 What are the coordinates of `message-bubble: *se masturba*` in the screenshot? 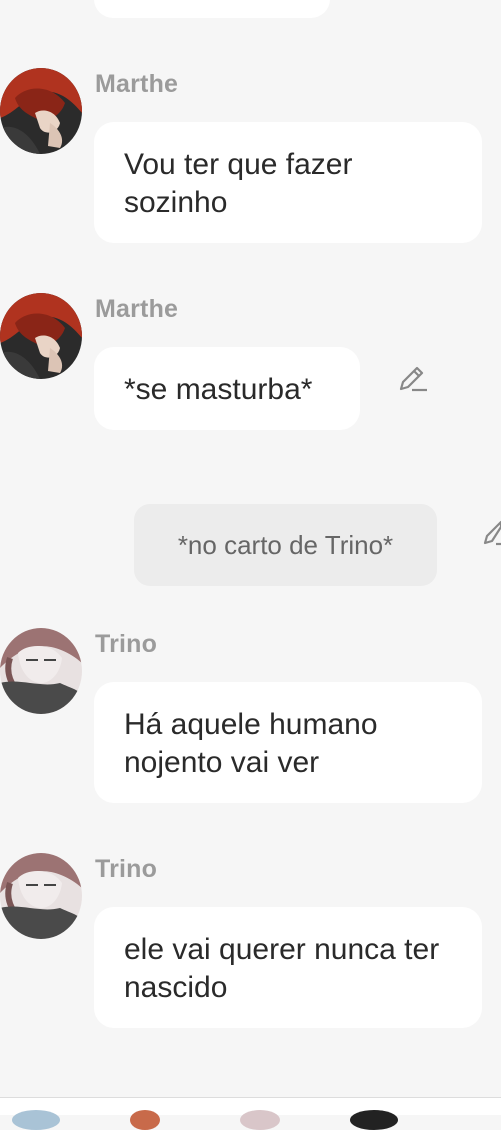 It's located at (227, 388).